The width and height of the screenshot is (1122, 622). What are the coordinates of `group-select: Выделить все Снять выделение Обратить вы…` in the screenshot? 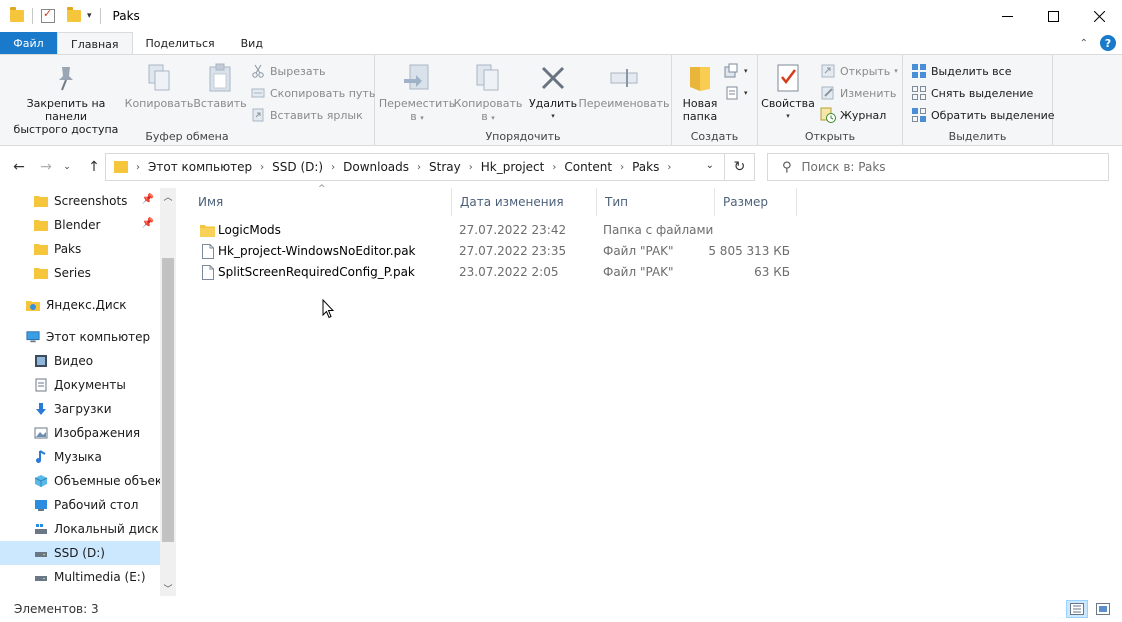 It's located at (979, 100).